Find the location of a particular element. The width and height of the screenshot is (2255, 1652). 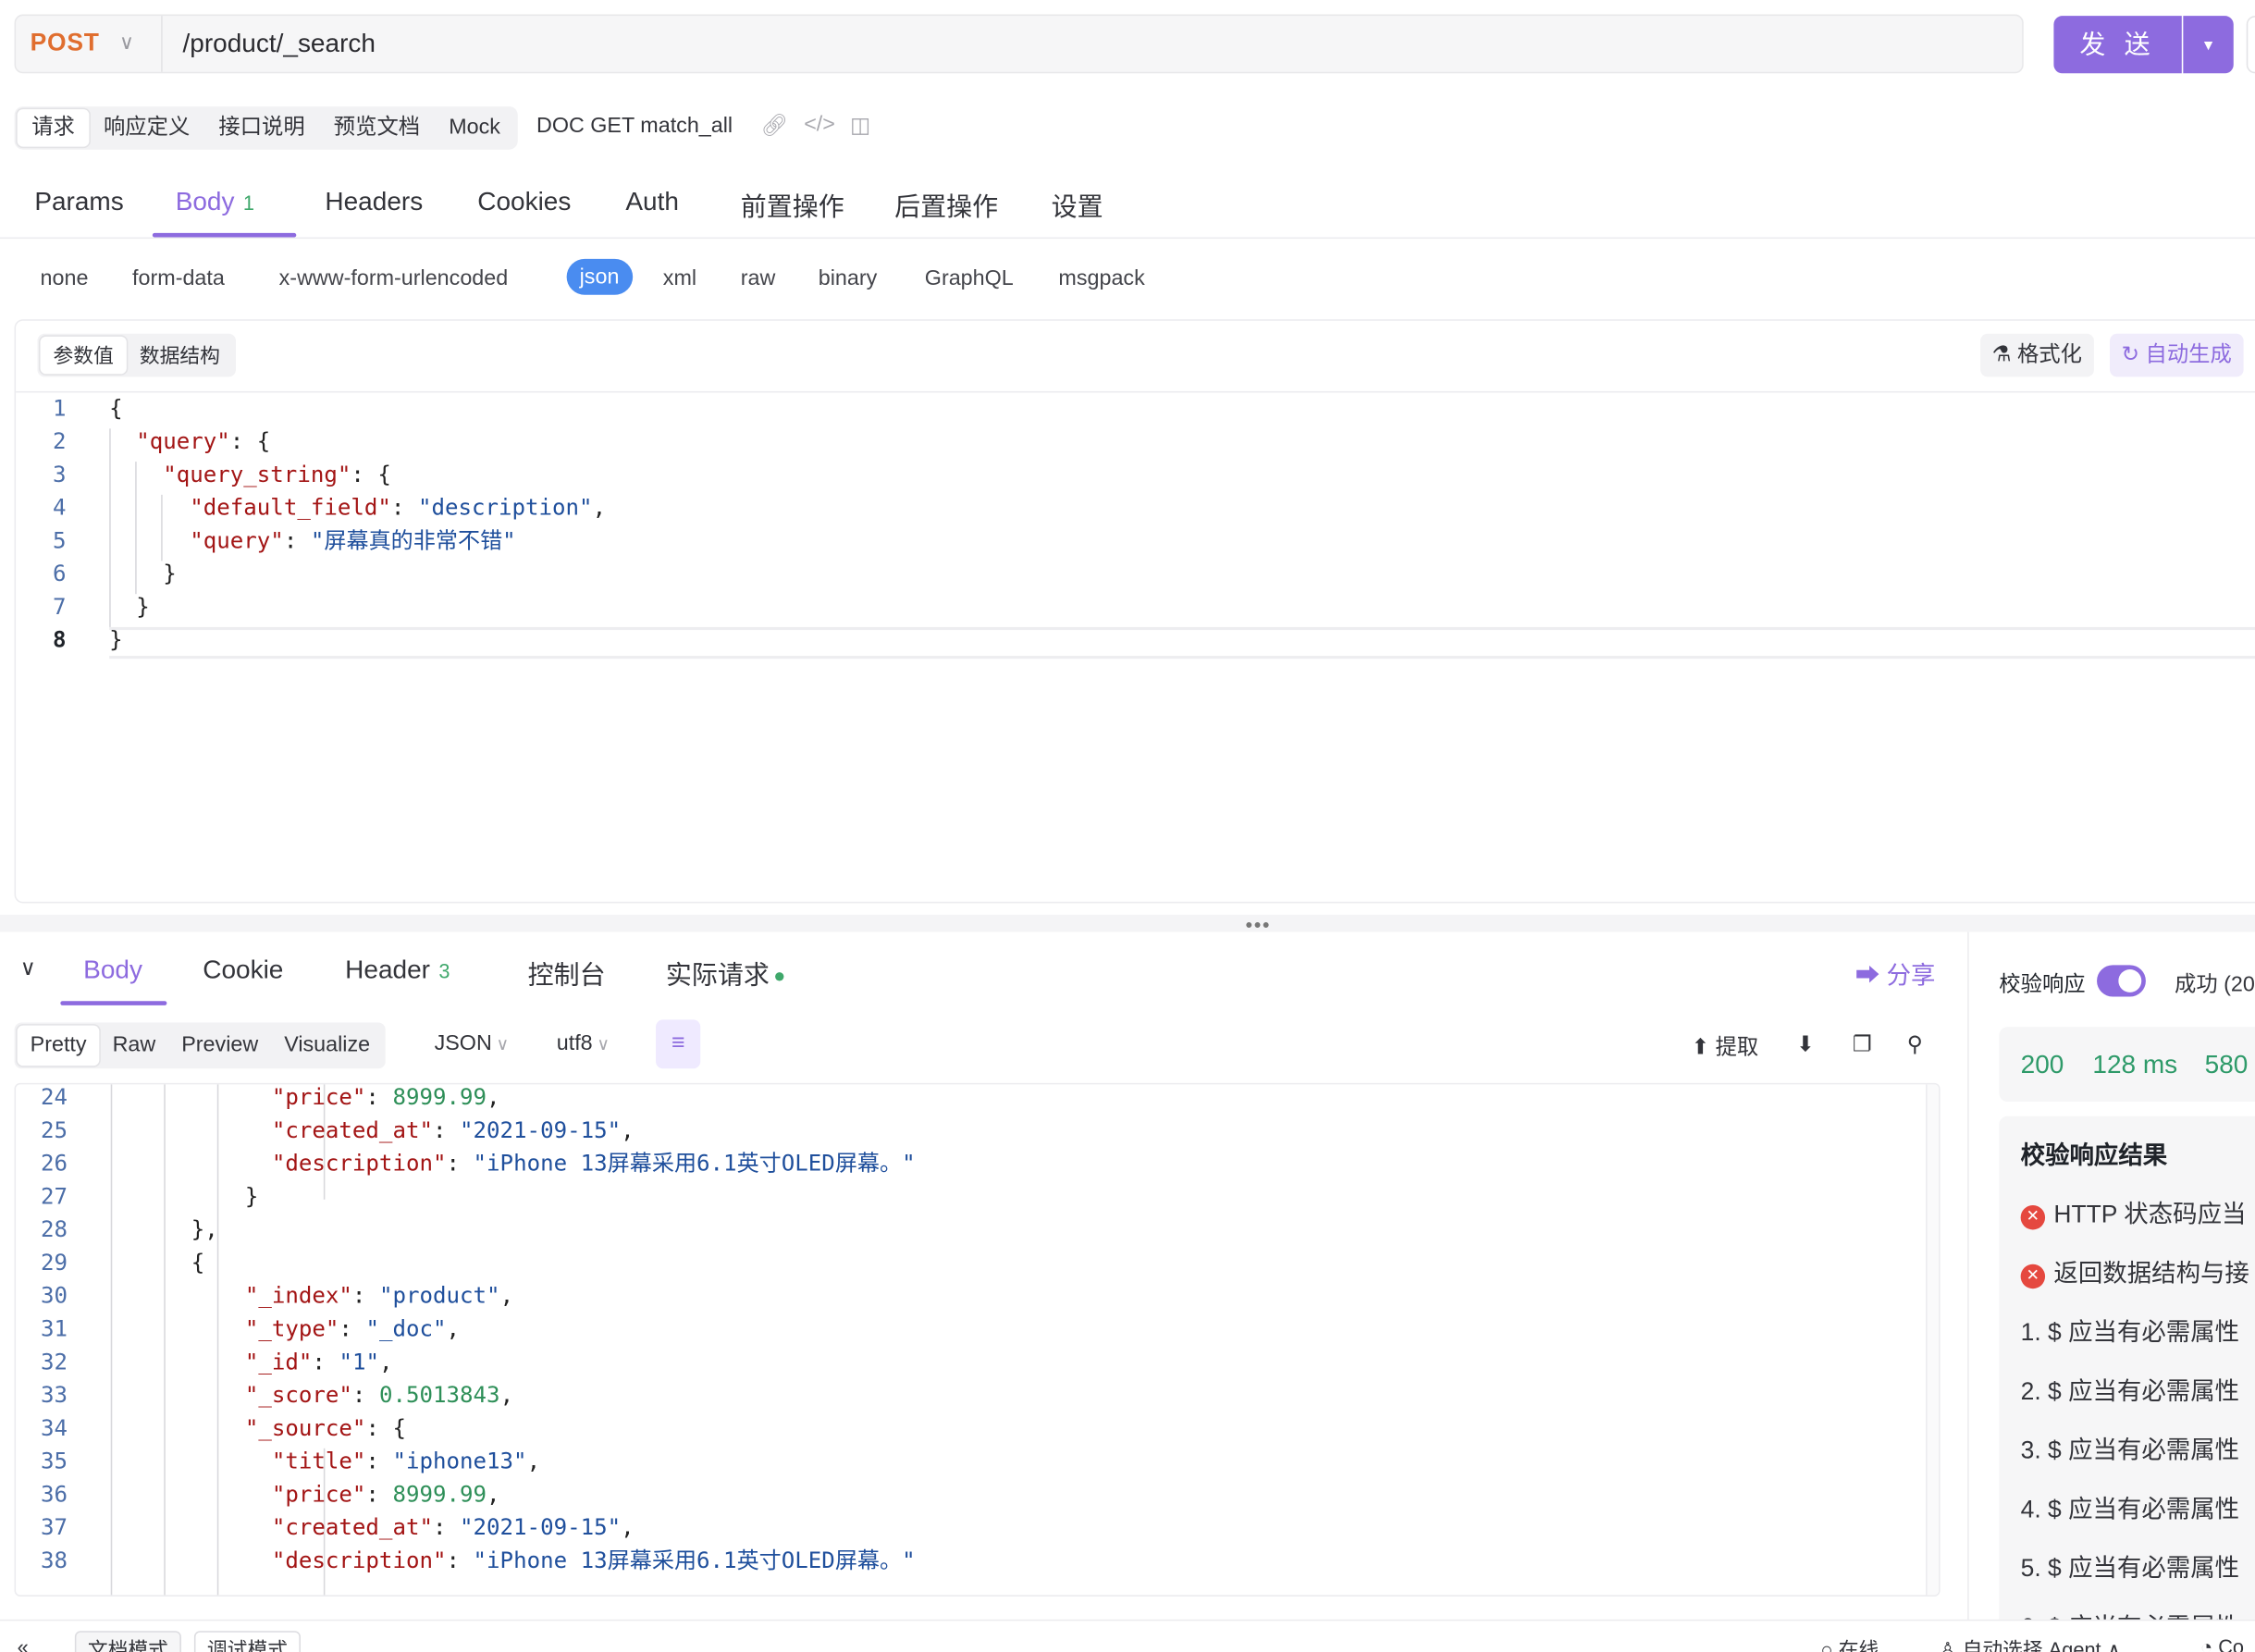

code-line: { is located at coordinates (357, 408).